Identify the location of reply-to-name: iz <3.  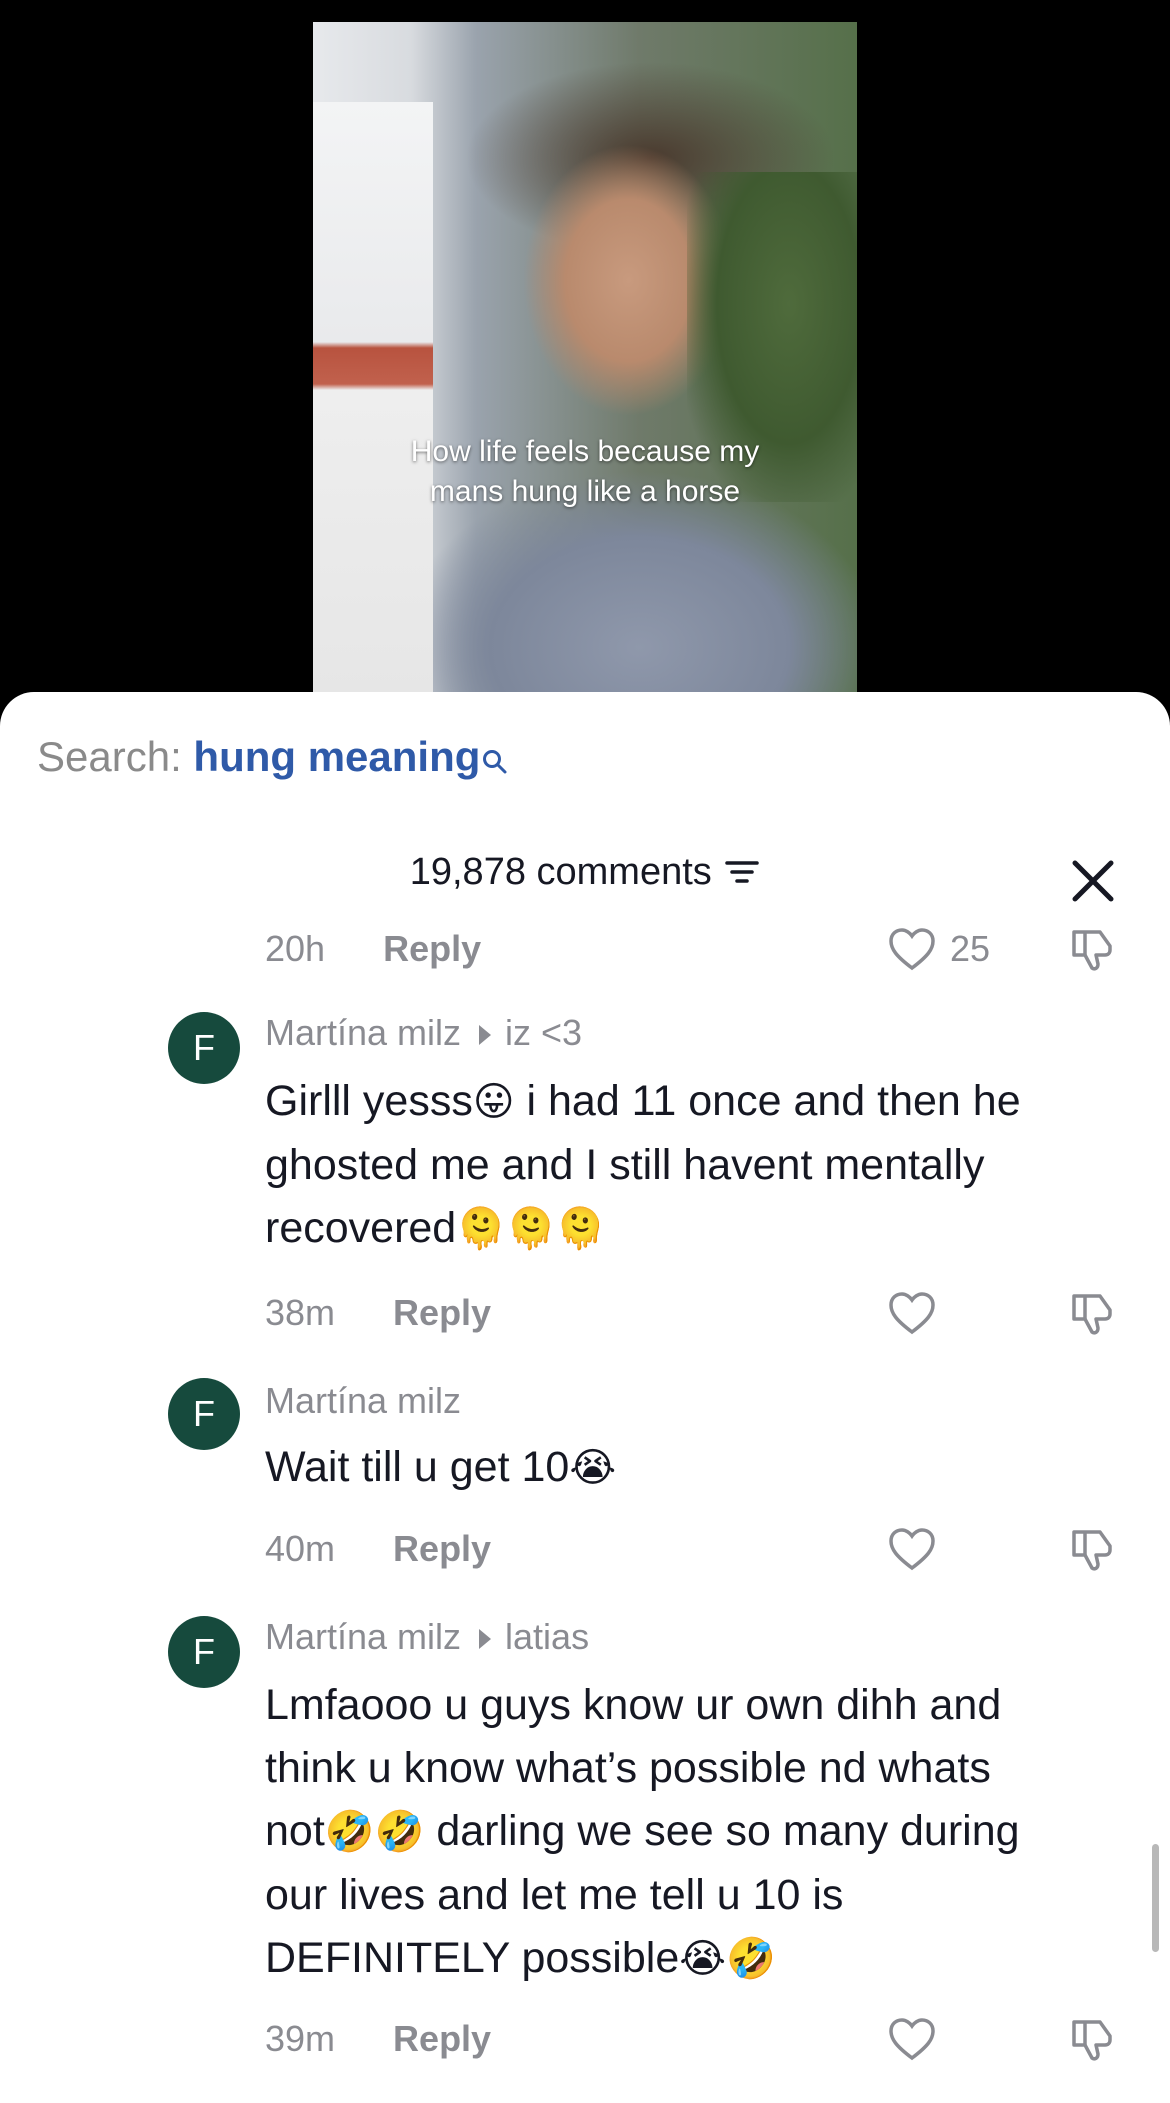
(543, 1032).